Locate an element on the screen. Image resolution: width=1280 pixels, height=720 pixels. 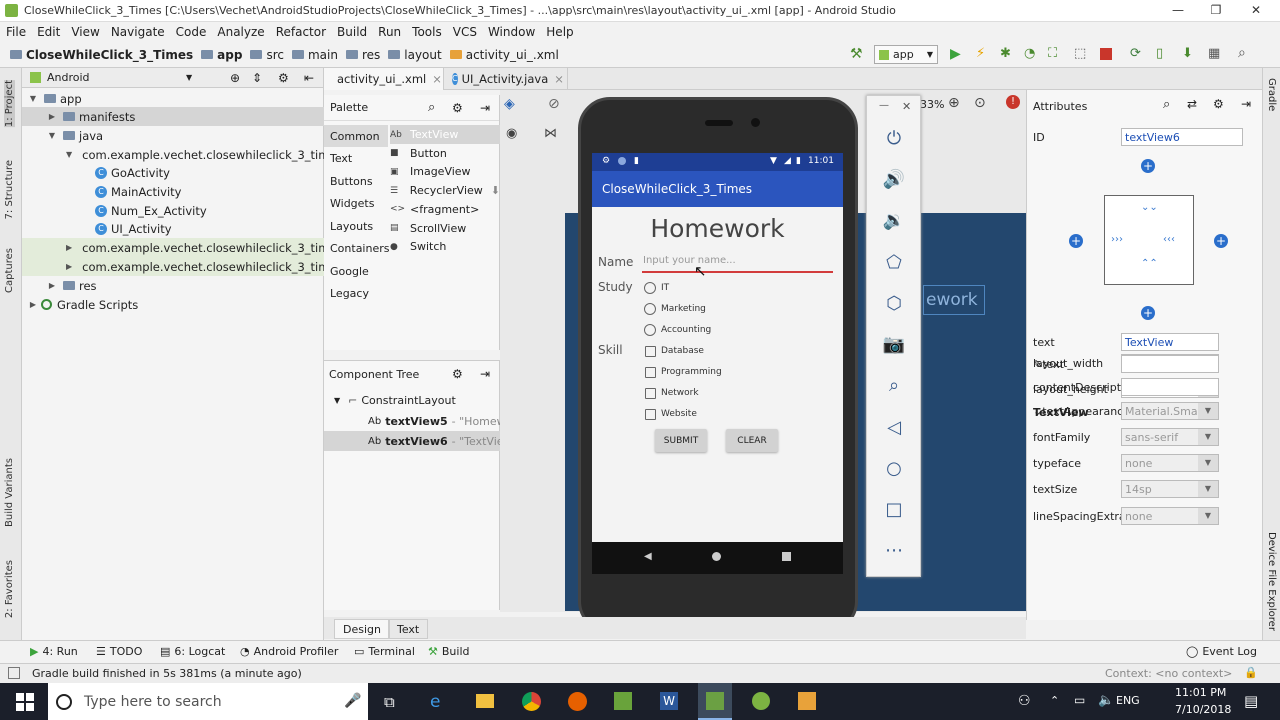
search-icon: ⌕ is located at coordinates (1242, 53).